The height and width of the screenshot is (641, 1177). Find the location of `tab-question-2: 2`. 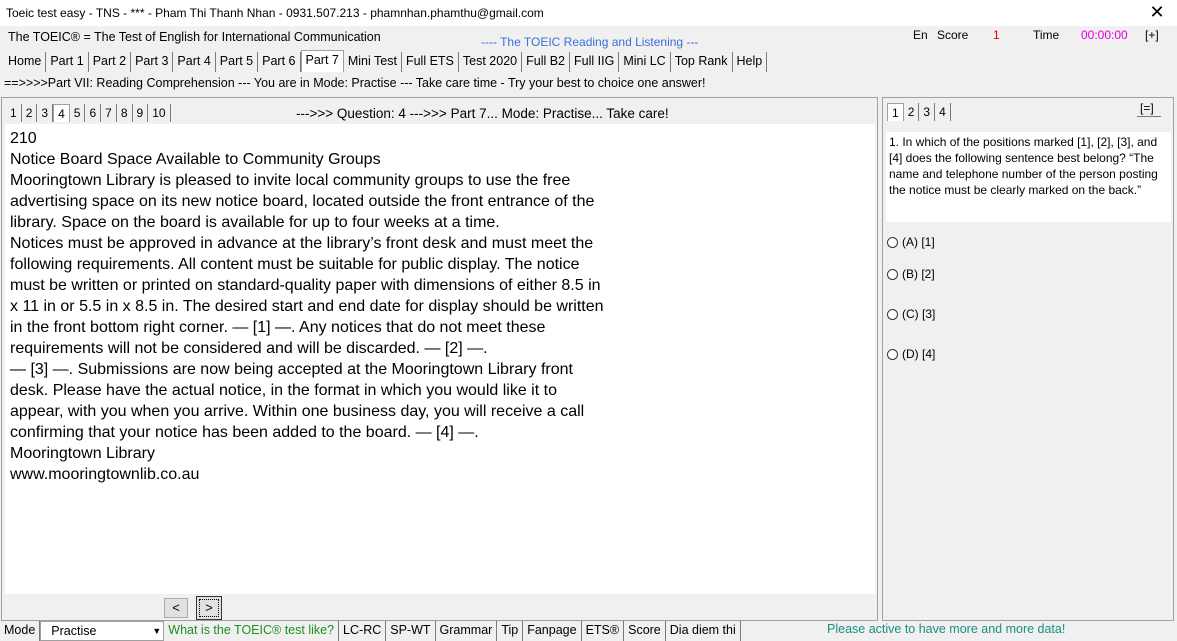

tab-question-2: 2 is located at coordinates (30, 113).